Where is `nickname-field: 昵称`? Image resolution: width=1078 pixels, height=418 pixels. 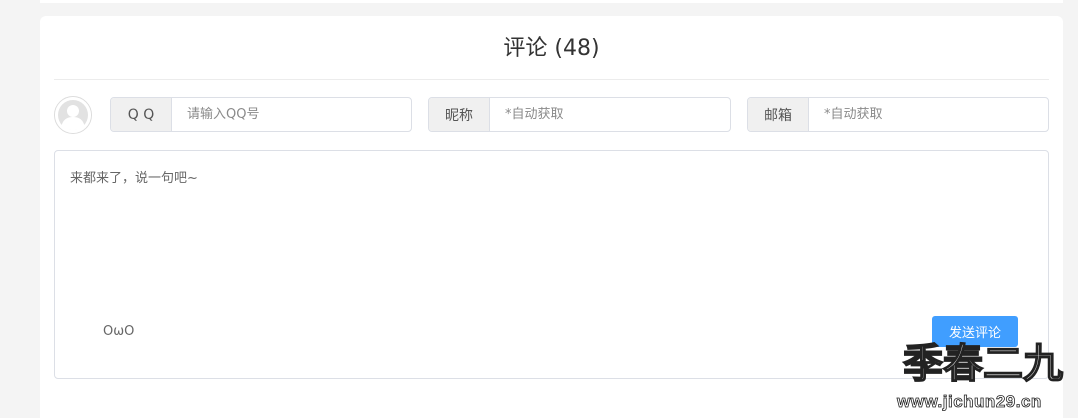
nickname-field: 昵称 is located at coordinates (579, 114).